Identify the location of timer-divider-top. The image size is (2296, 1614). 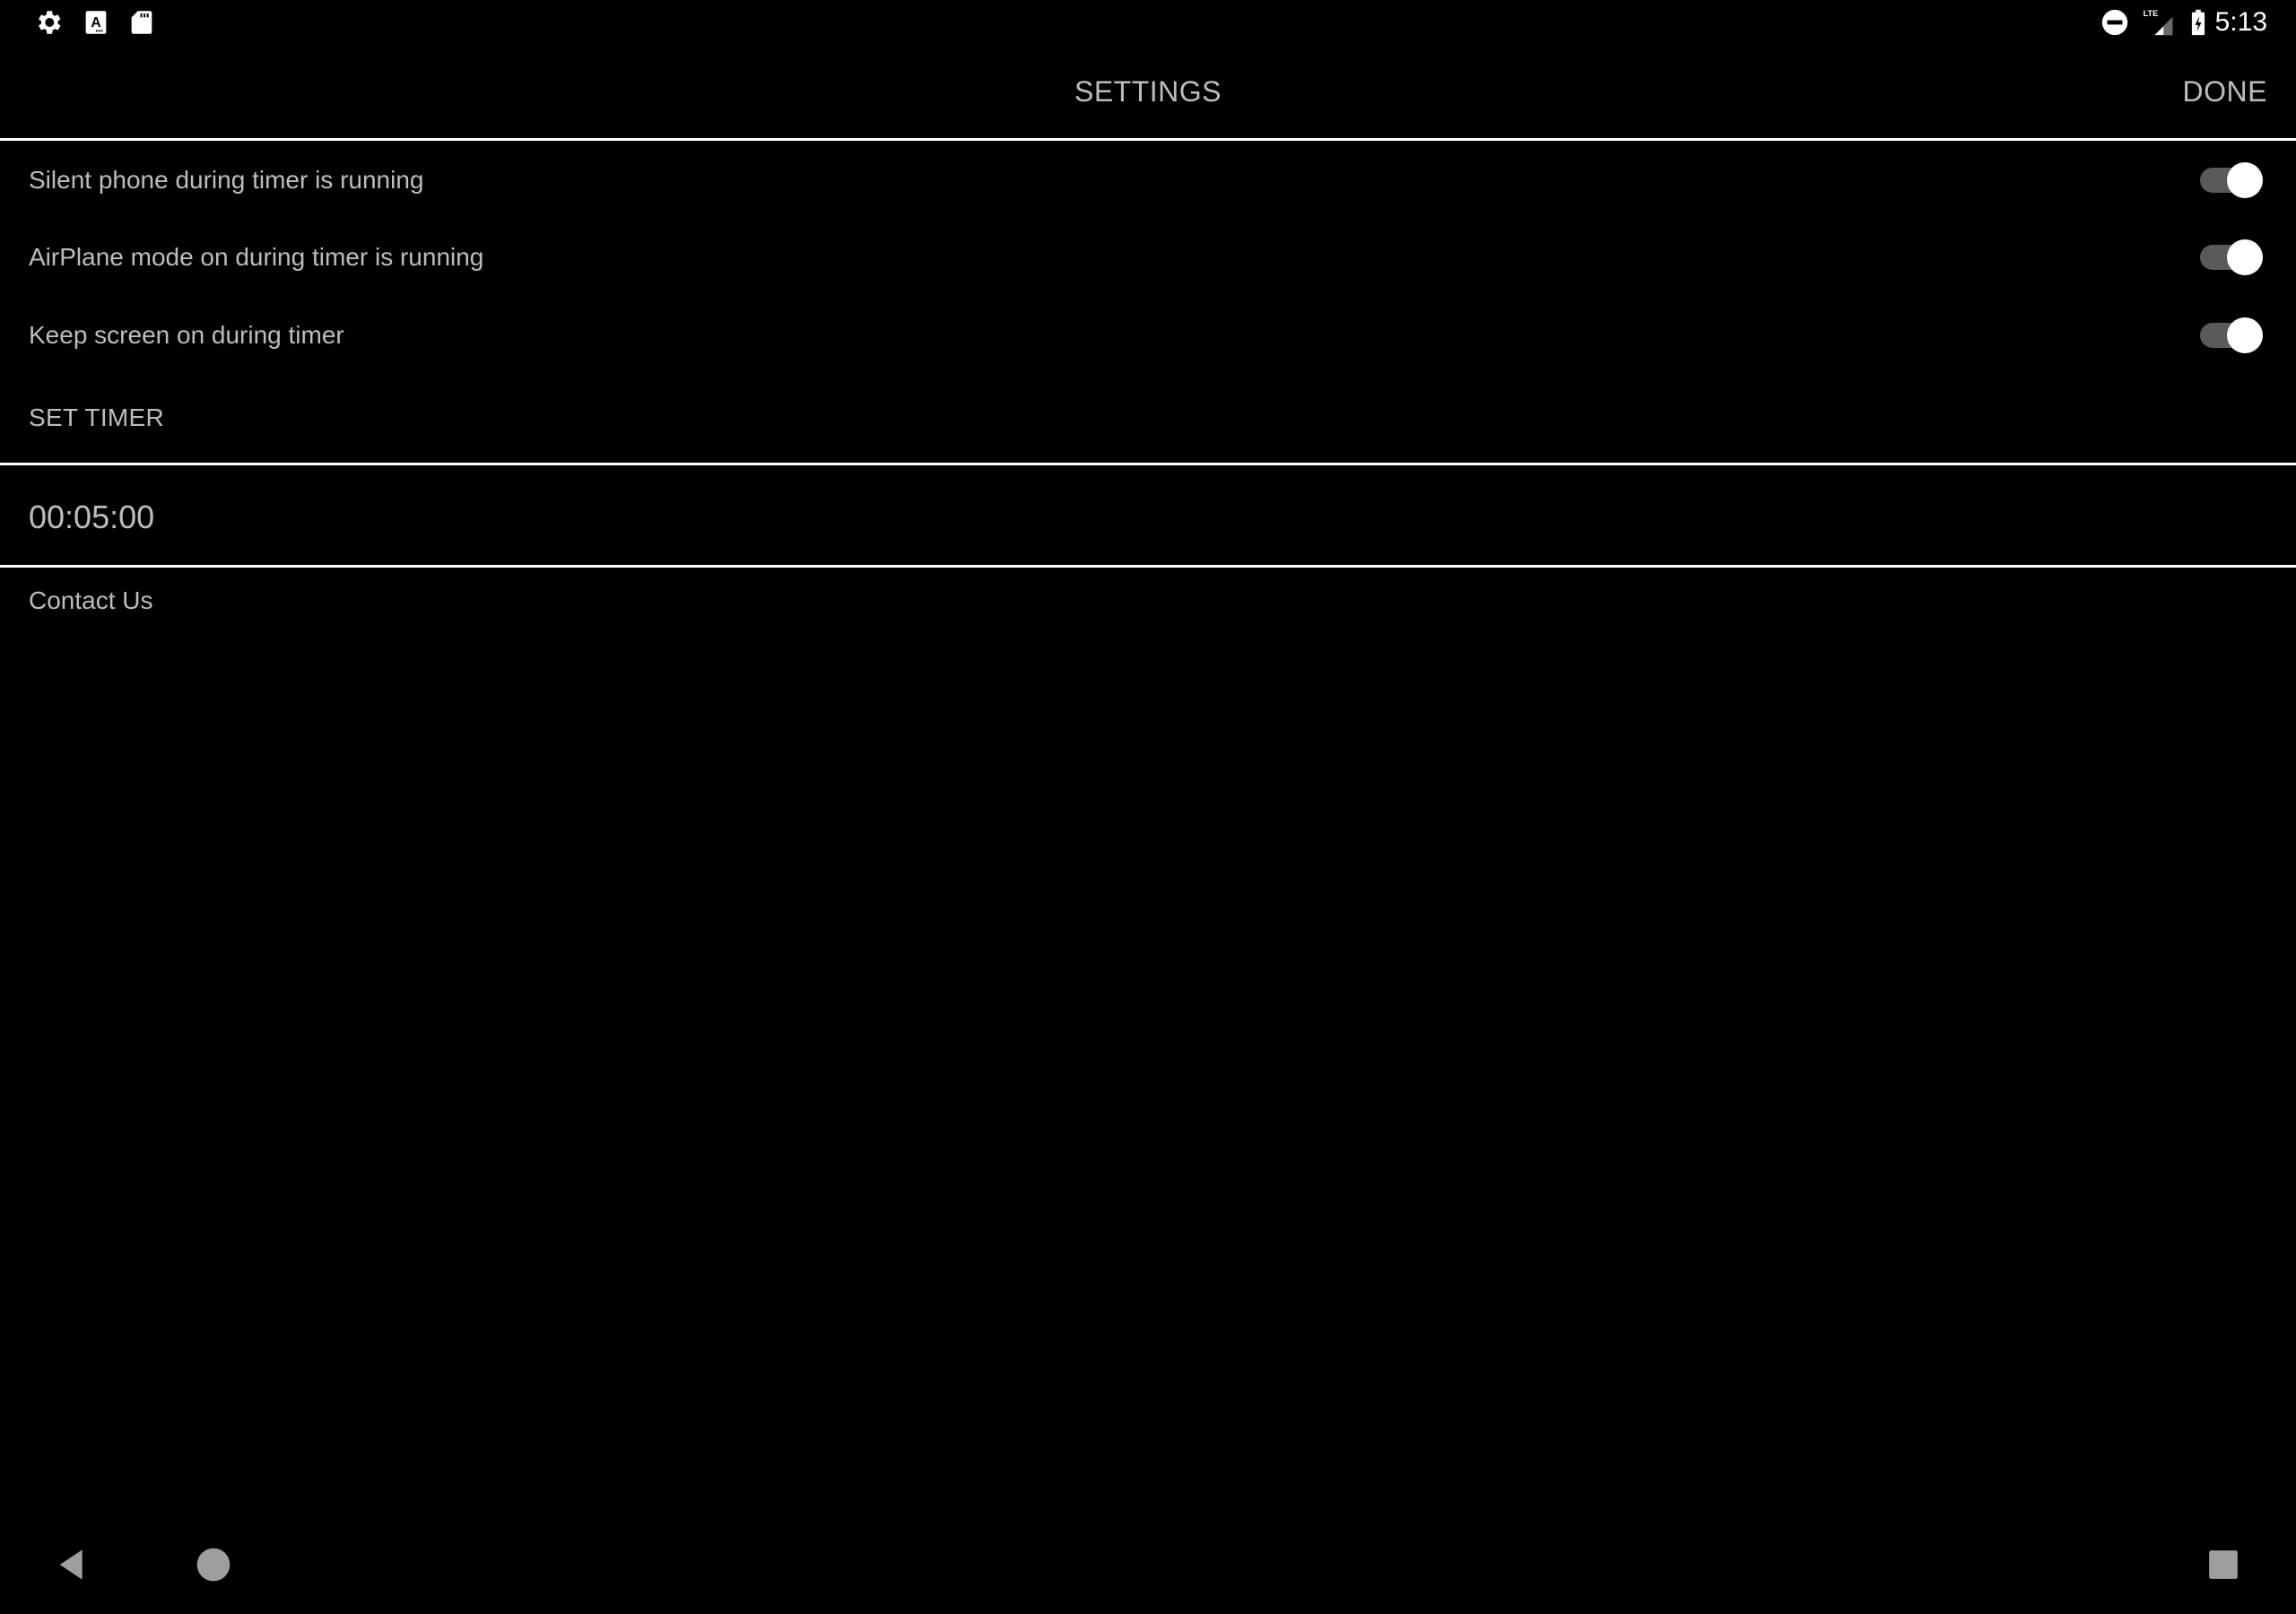
(1148, 464).